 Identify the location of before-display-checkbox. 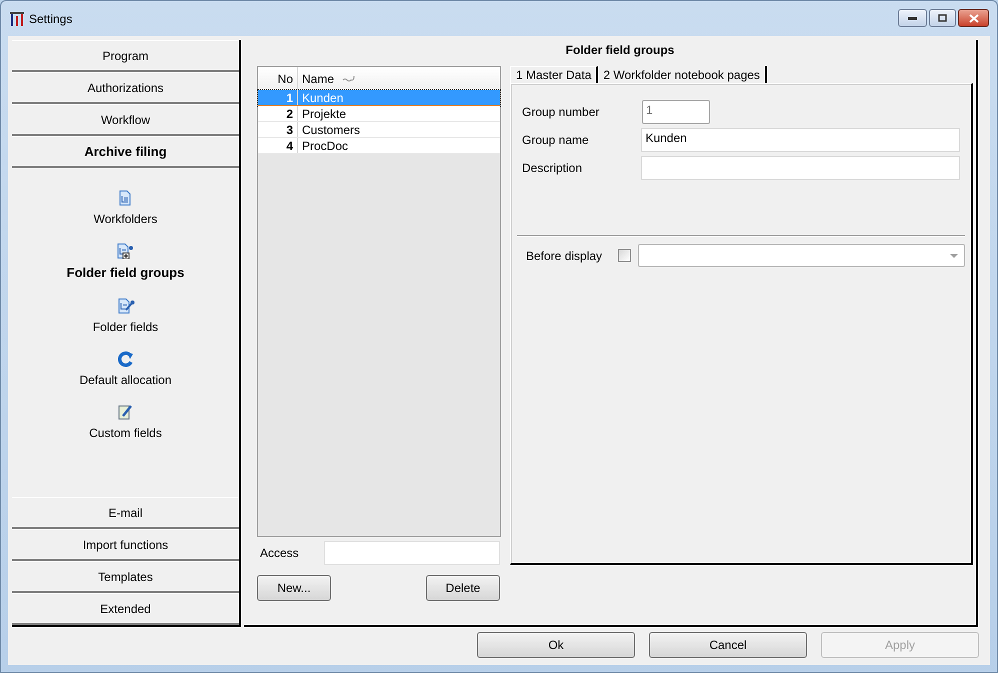
(624, 255).